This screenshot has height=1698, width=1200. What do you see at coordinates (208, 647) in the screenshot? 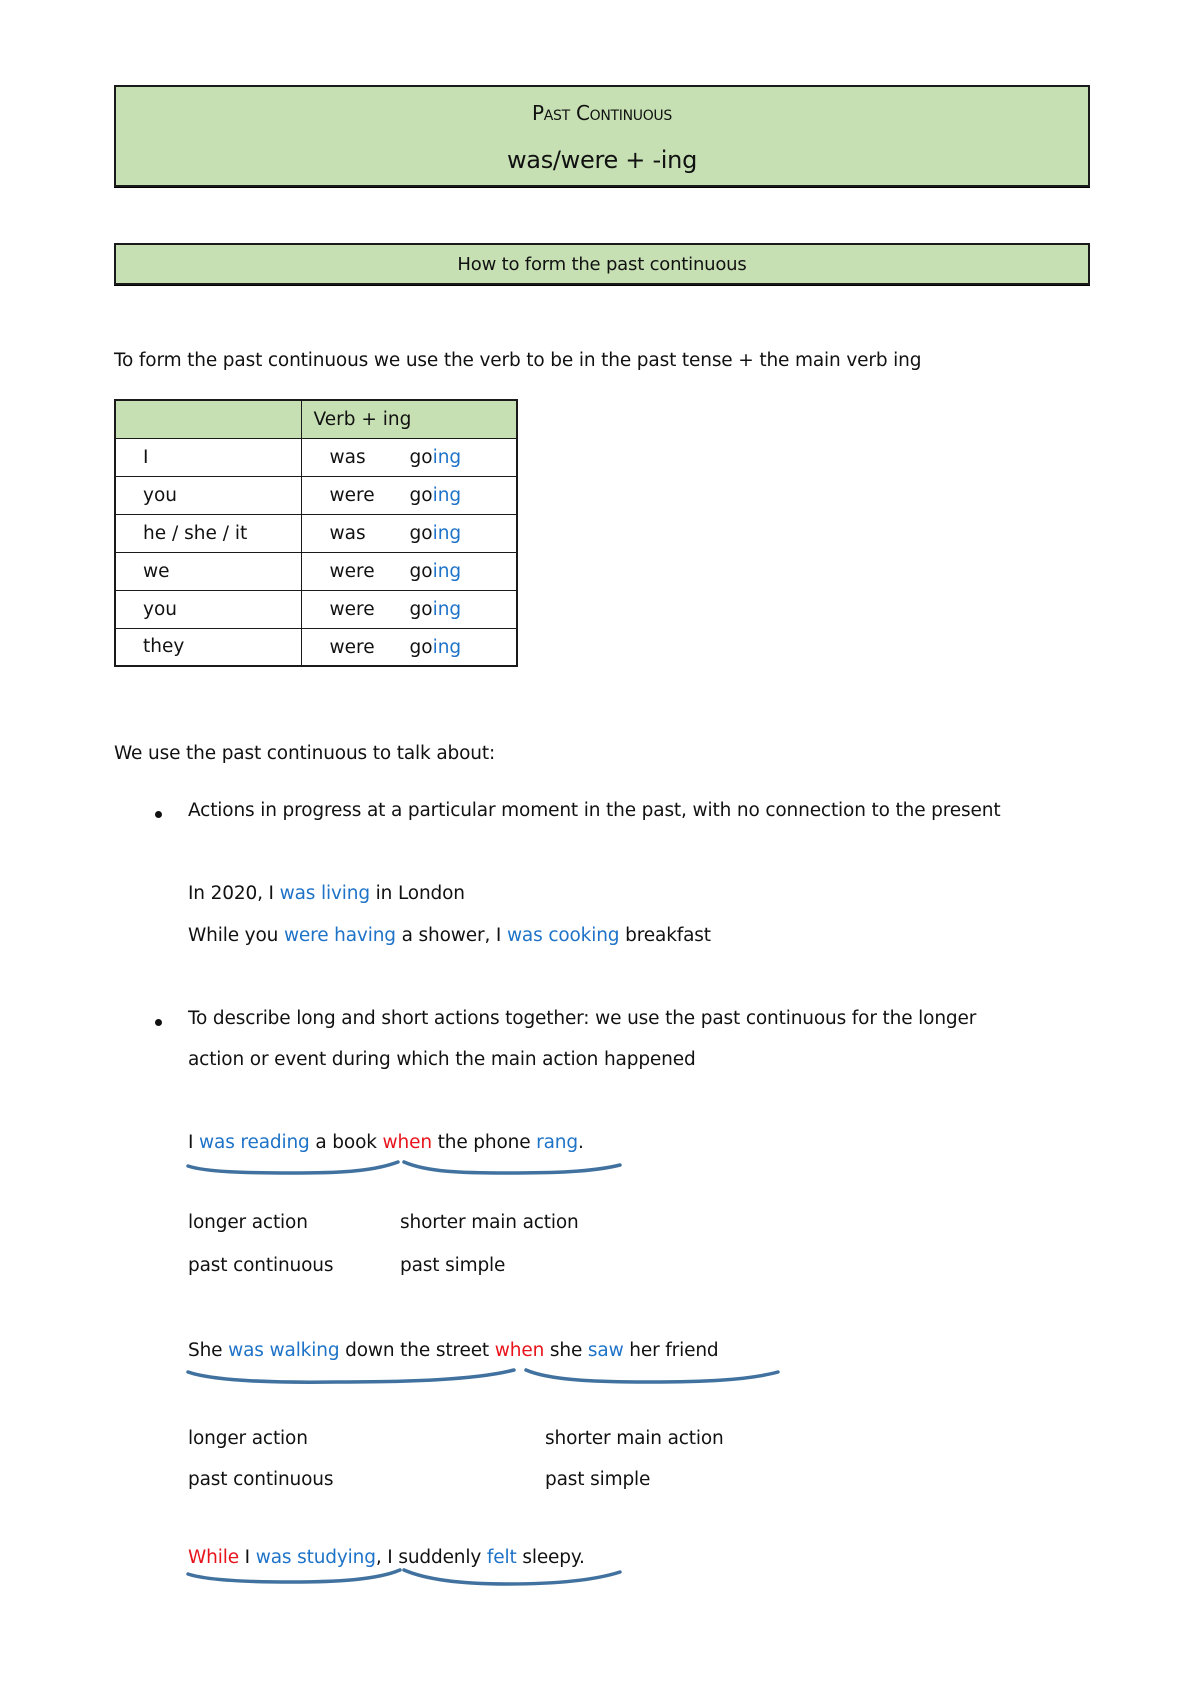
I see `pronoun-cell: they` at bounding box center [208, 647].